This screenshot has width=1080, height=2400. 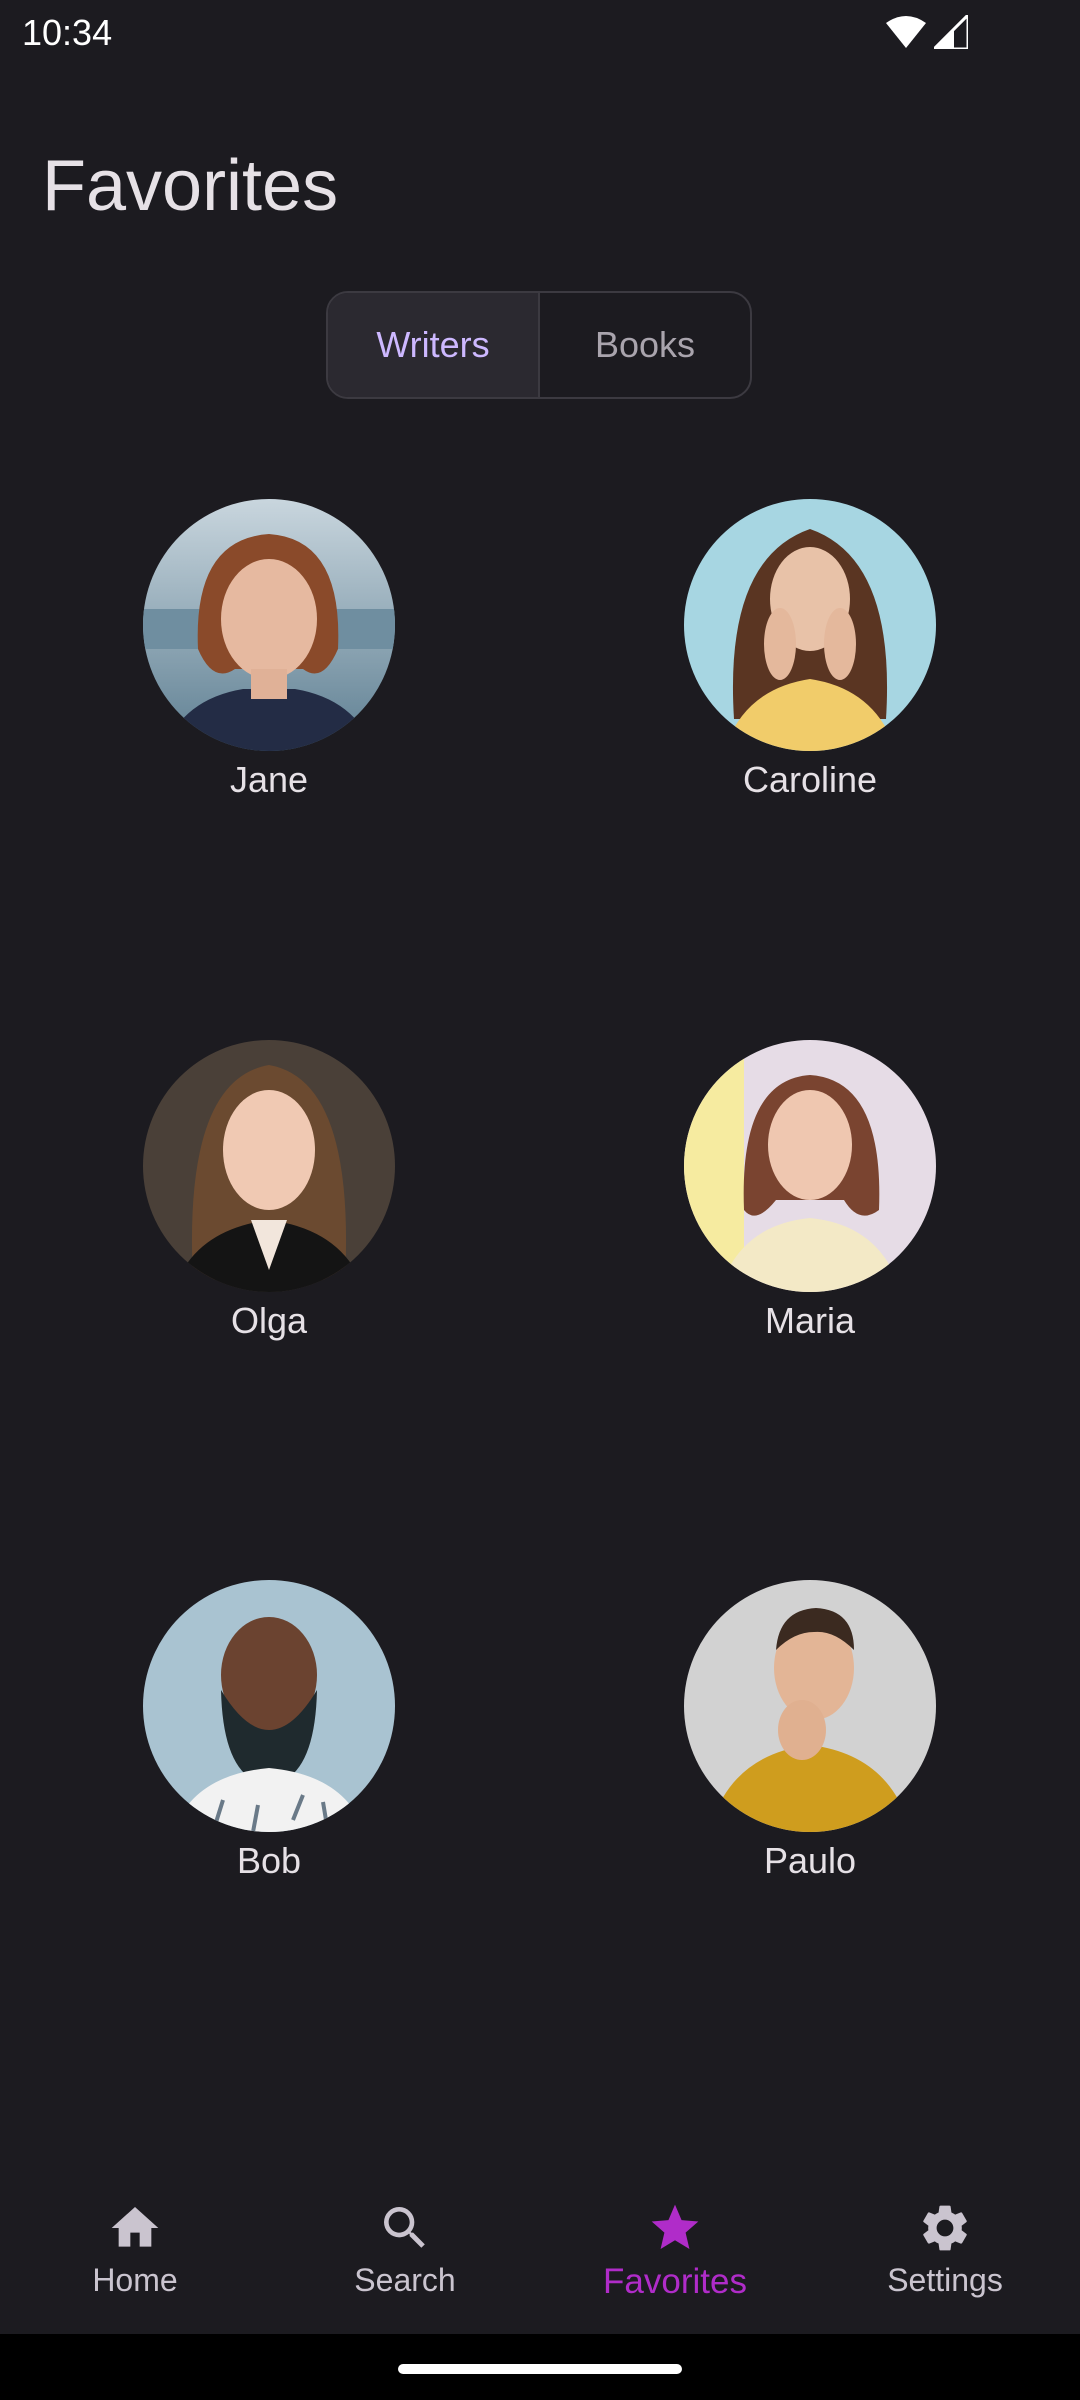 What do you see at coordinates (269, 1320) in the screenshot?
I see `writer-name: Olga` at bounding box center [269, 1320].